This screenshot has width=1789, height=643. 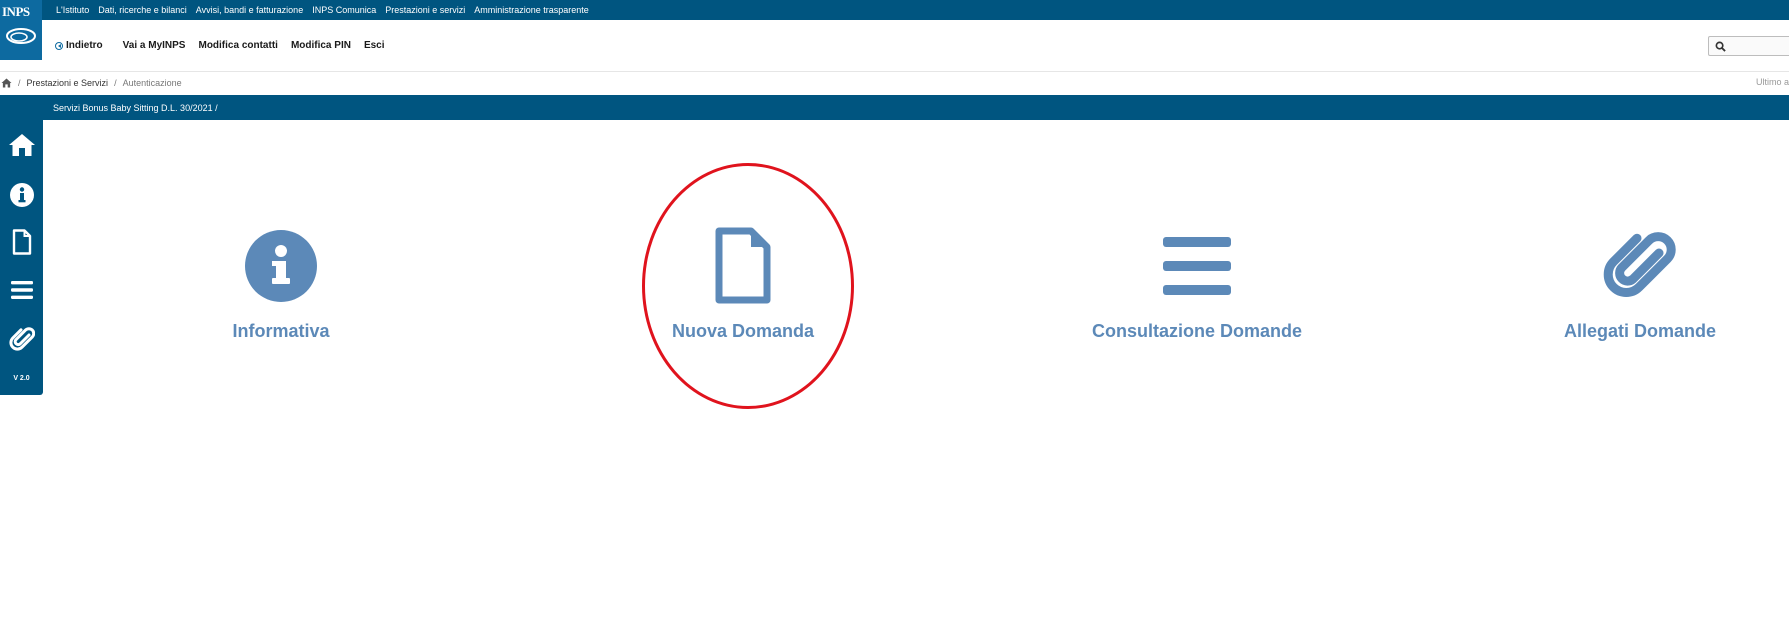 I want to click on back-link: Indietro, so click(x=79, y=45).